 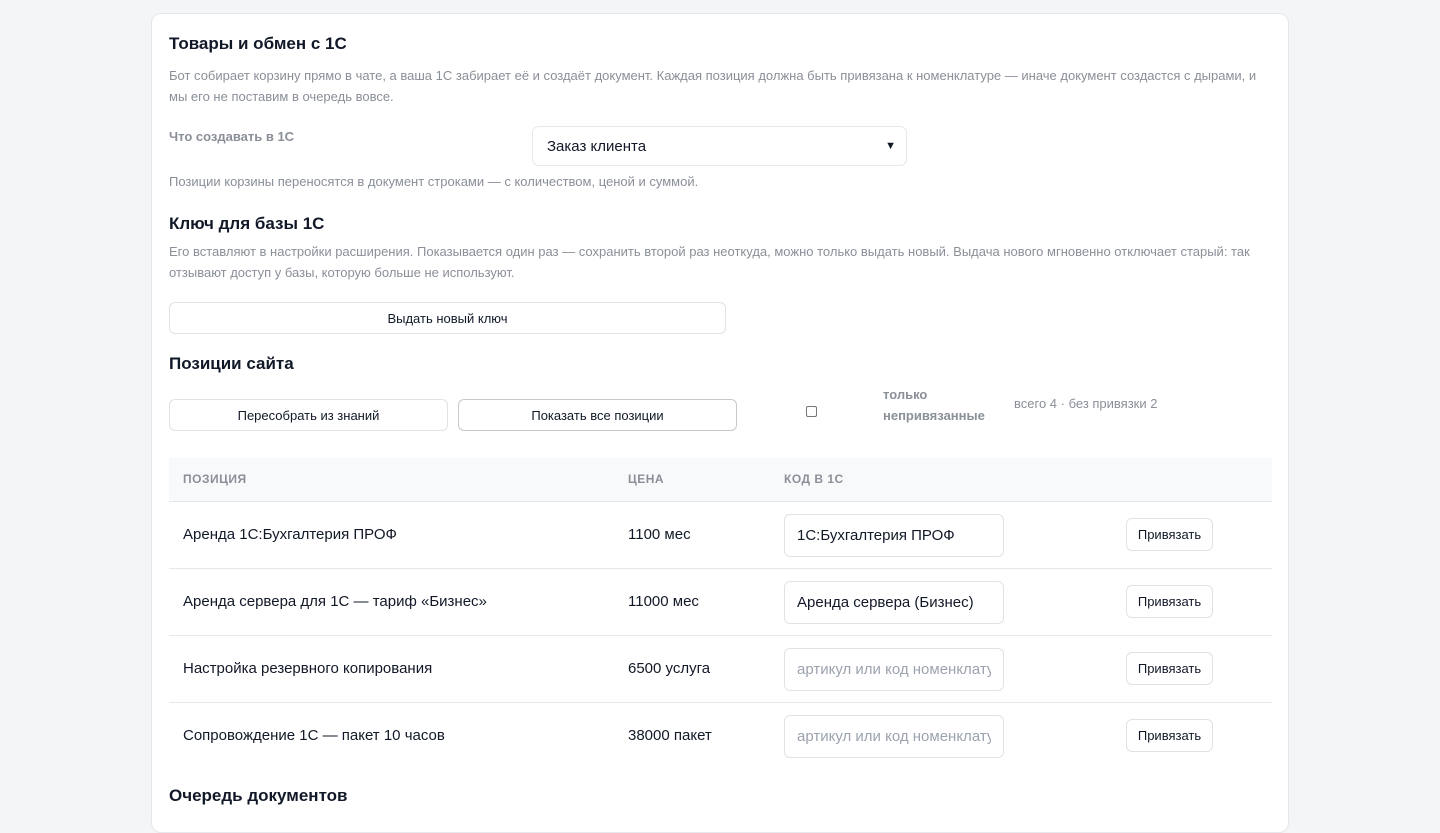 What do you see at coordinates (232, 136) in the screenshot?
I see `create-document-label: Что создавать в 1С` at bounding box center [232, 136].